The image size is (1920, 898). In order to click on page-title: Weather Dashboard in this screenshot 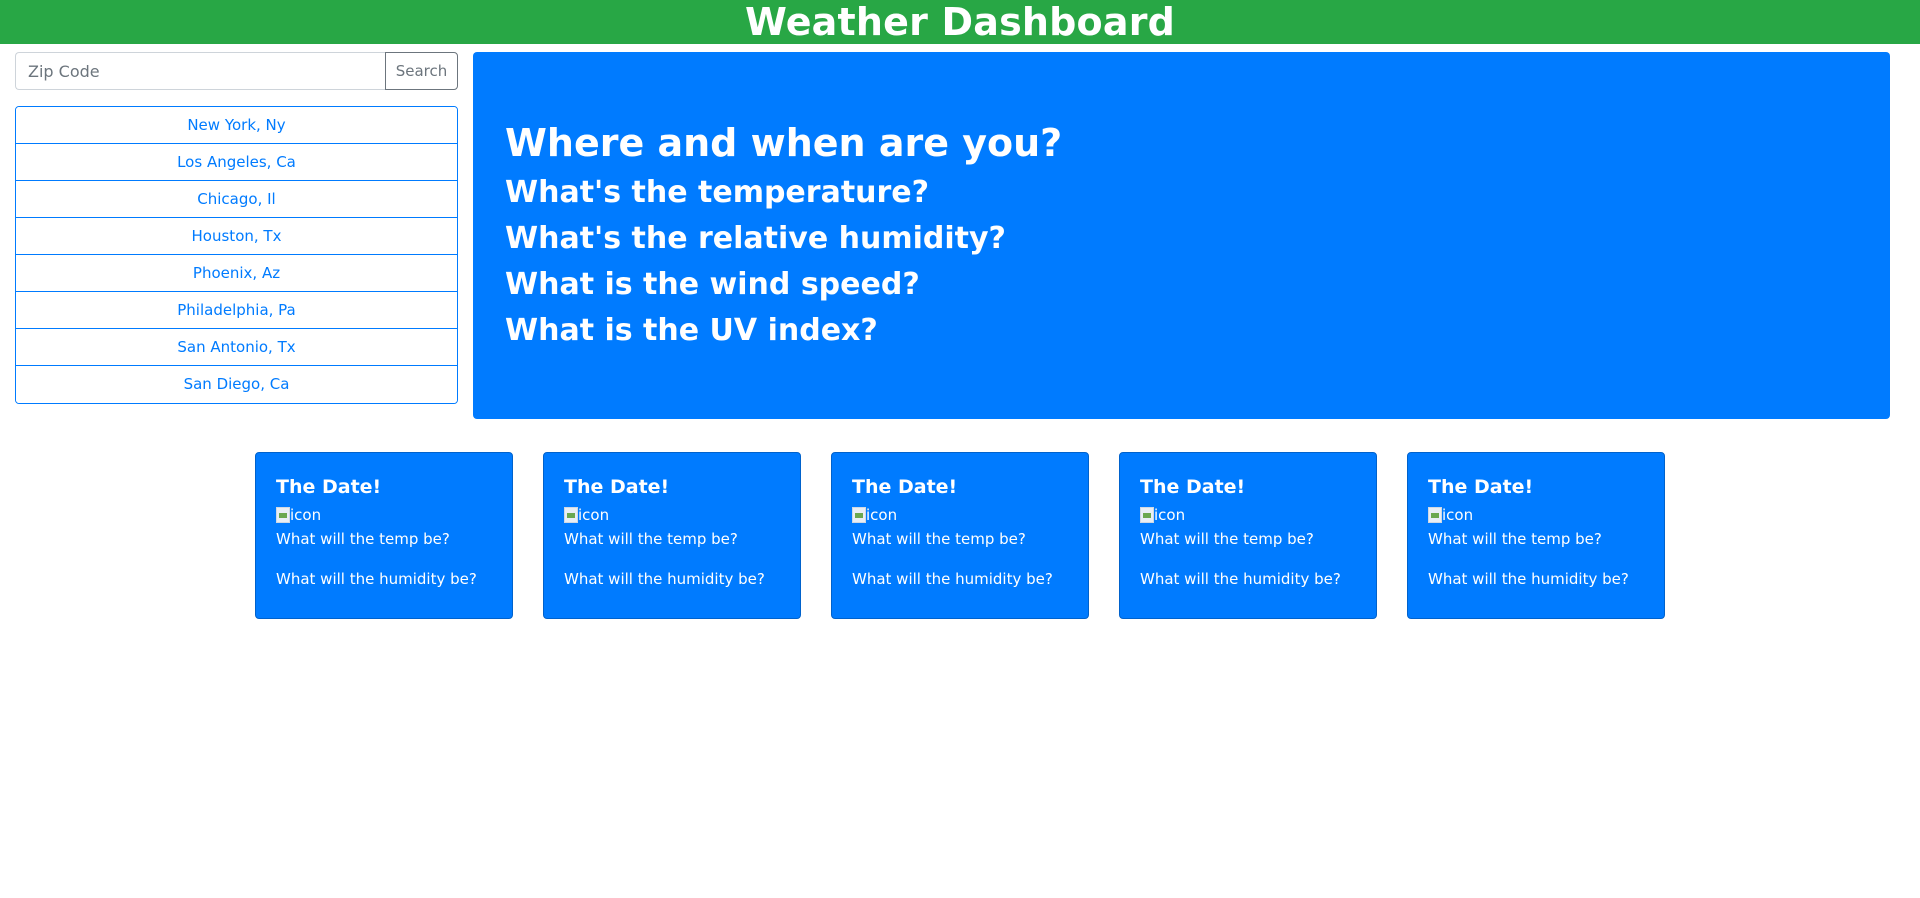, I will do `click(960, 22)`.